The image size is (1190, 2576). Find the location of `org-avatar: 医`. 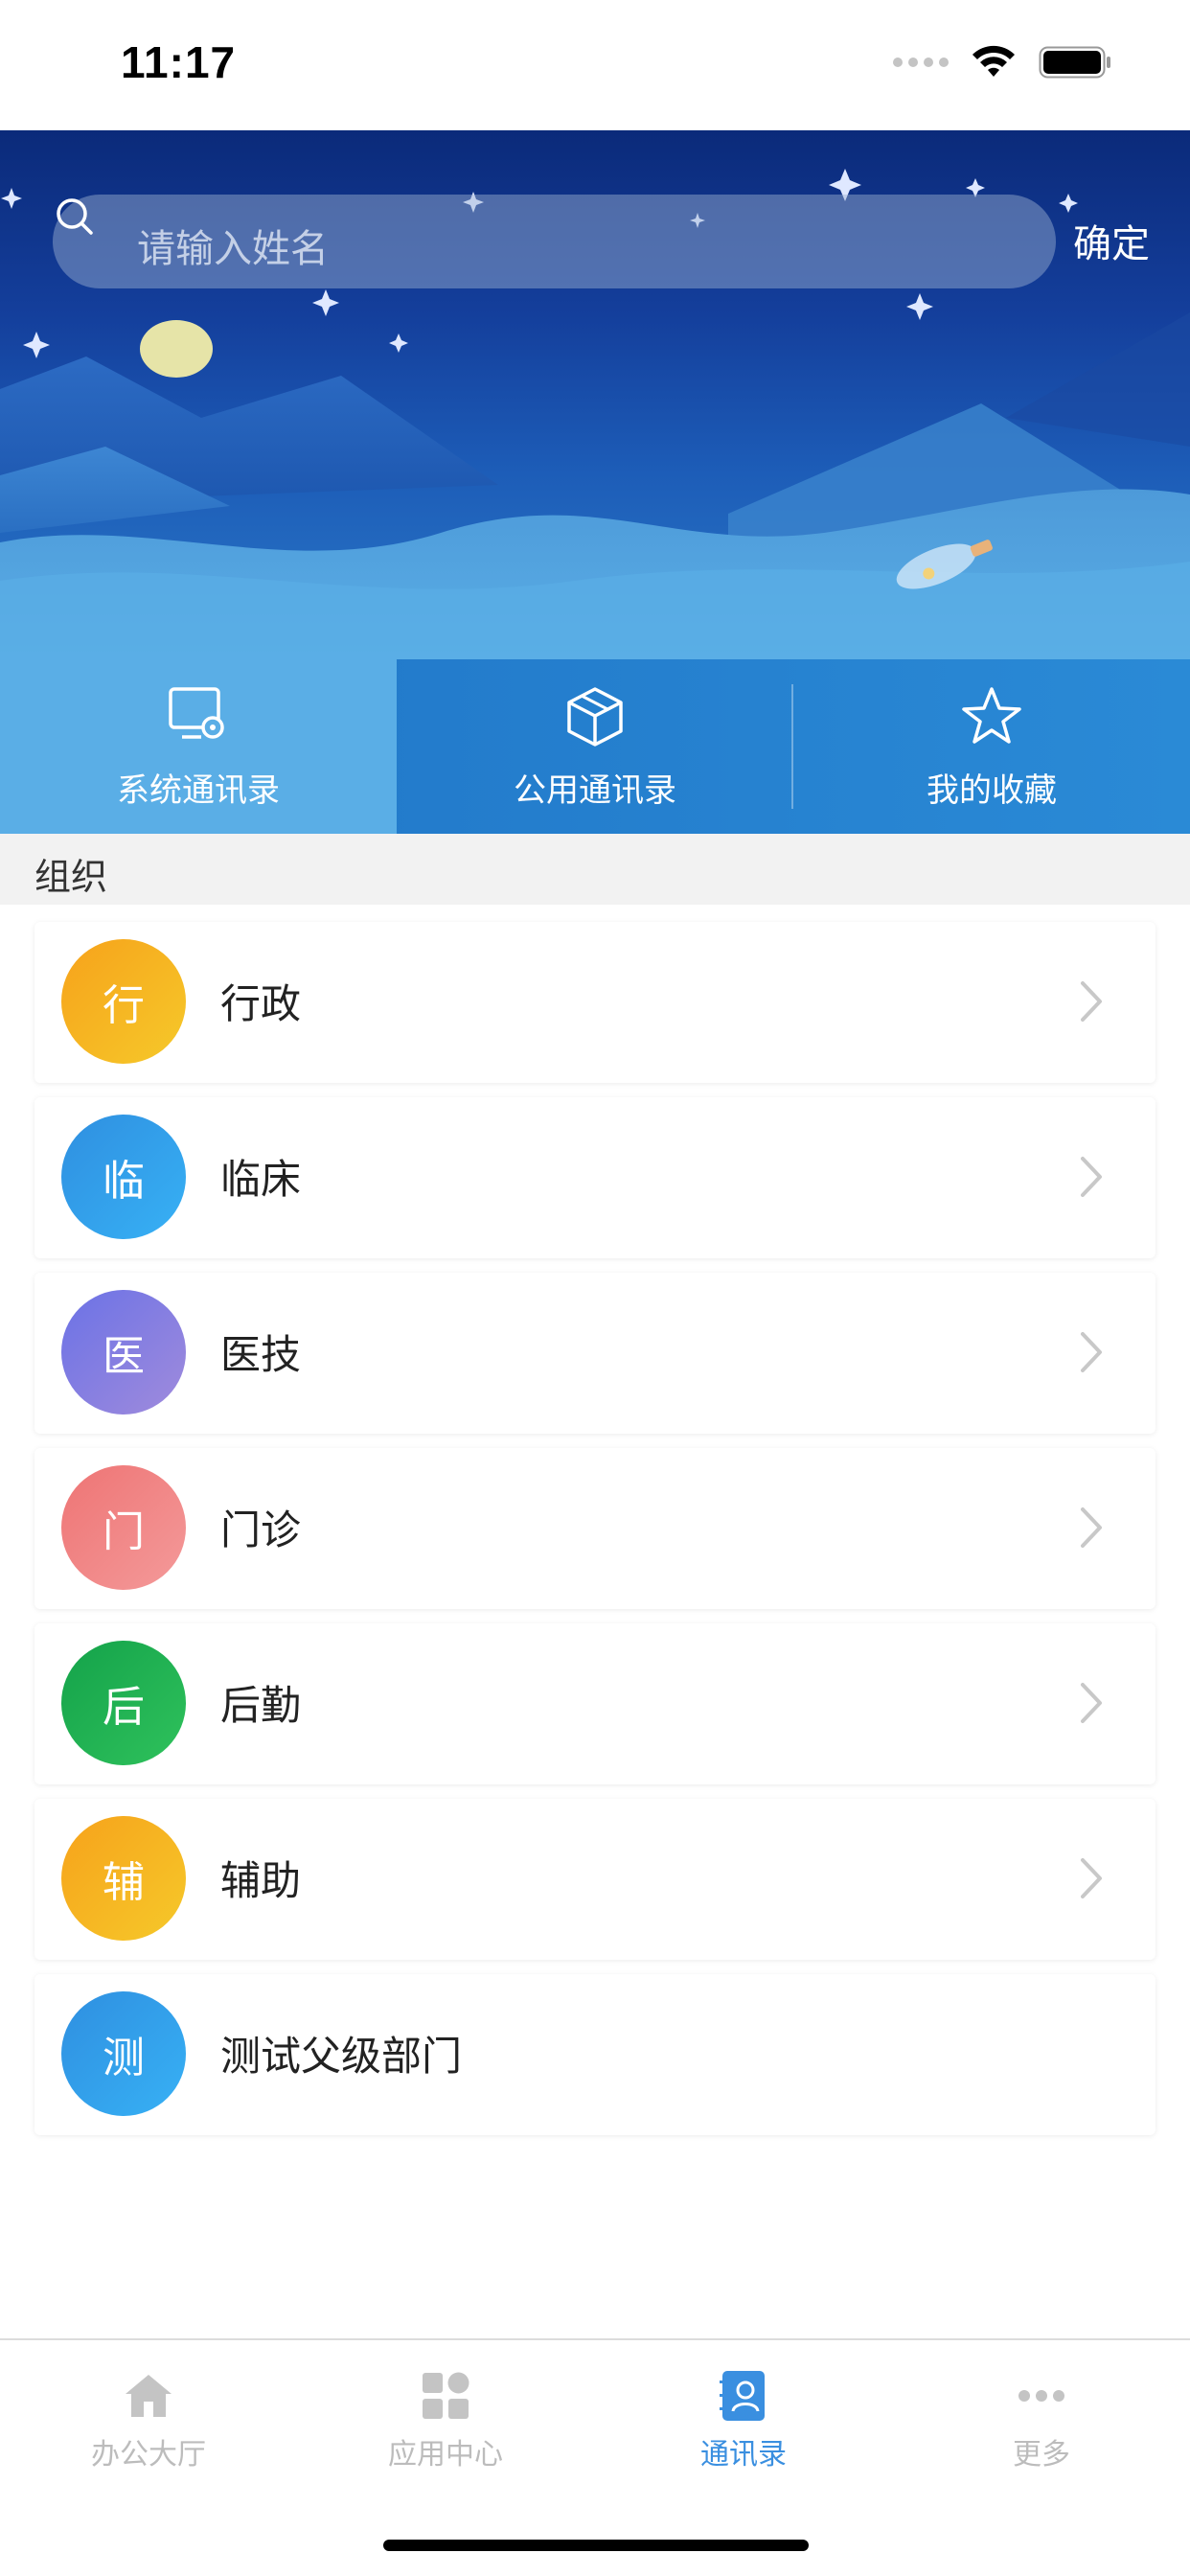

org-avatar: 医 is located at coordinates (124, 1352).